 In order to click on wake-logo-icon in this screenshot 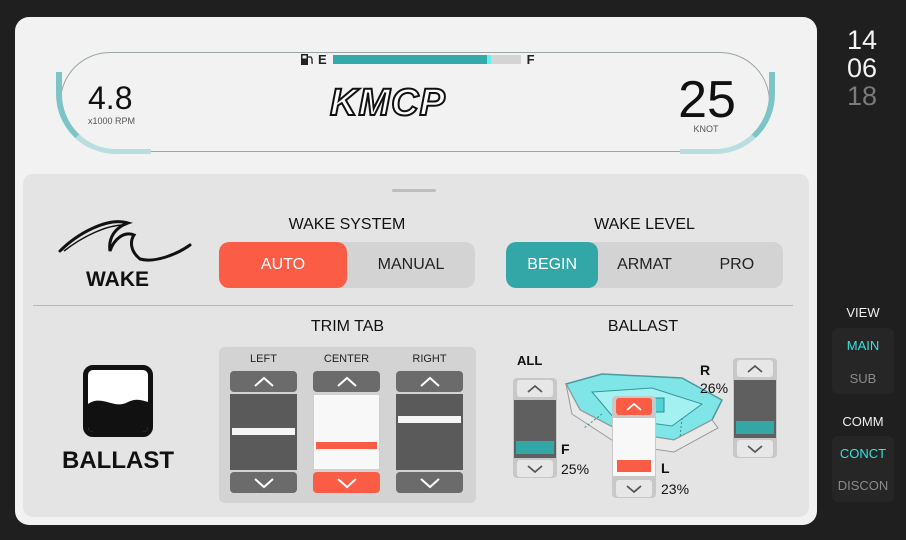, I will do `click(125, 241)`.